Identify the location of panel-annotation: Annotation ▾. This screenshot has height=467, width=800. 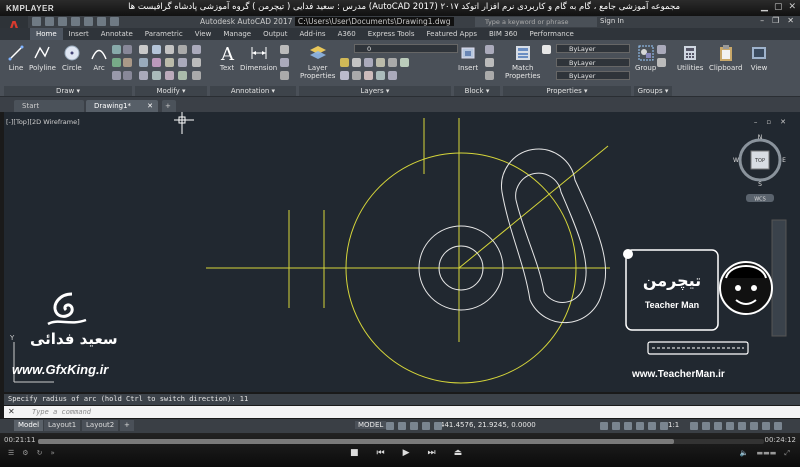
(253, 91).